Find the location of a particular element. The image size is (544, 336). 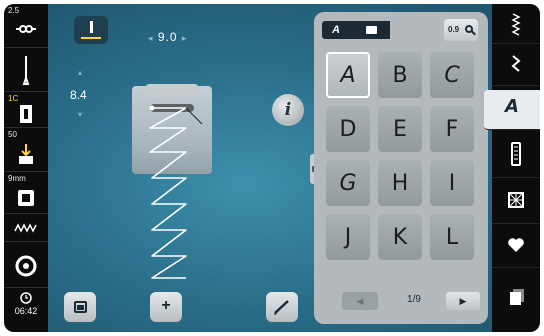

category-practical is located at coordinates (516, 65).